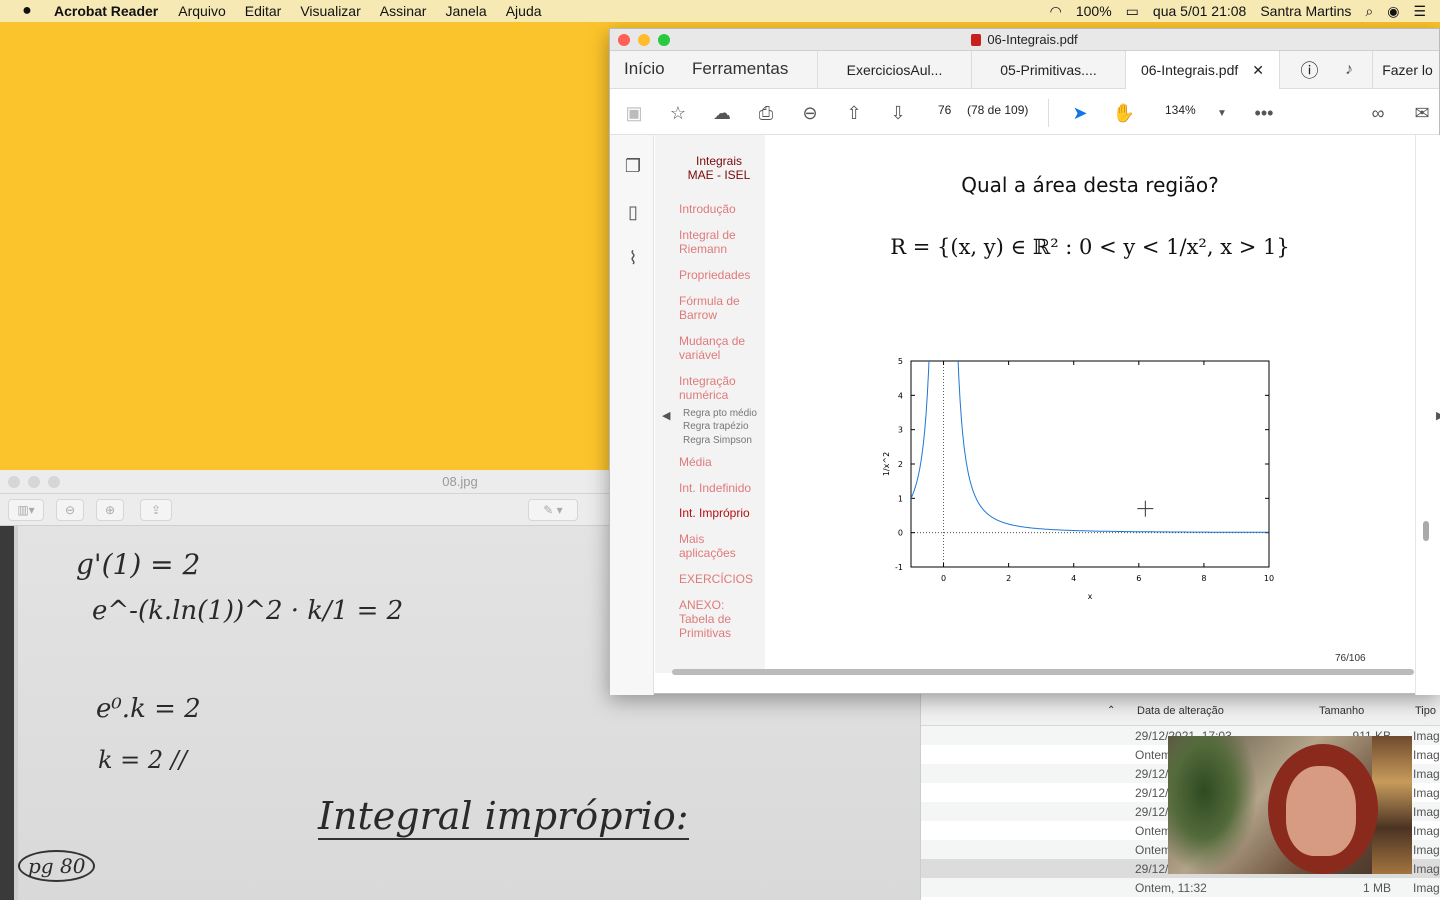  Describe the element at coordinates (1180, 110) in the screenshot. I see `zoom-level: 134%` at that location.